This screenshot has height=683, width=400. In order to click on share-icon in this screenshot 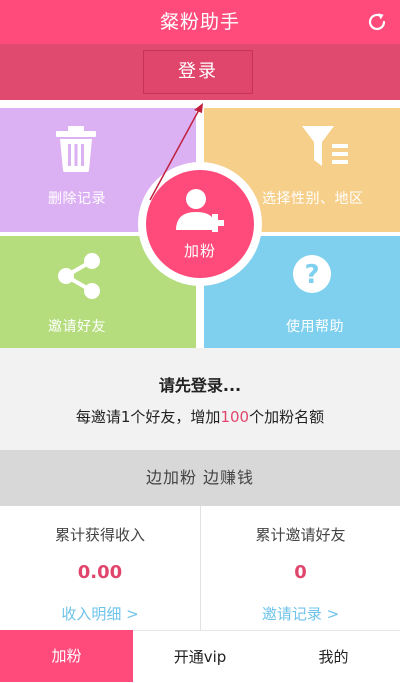, I will do `click(79, 278)`.